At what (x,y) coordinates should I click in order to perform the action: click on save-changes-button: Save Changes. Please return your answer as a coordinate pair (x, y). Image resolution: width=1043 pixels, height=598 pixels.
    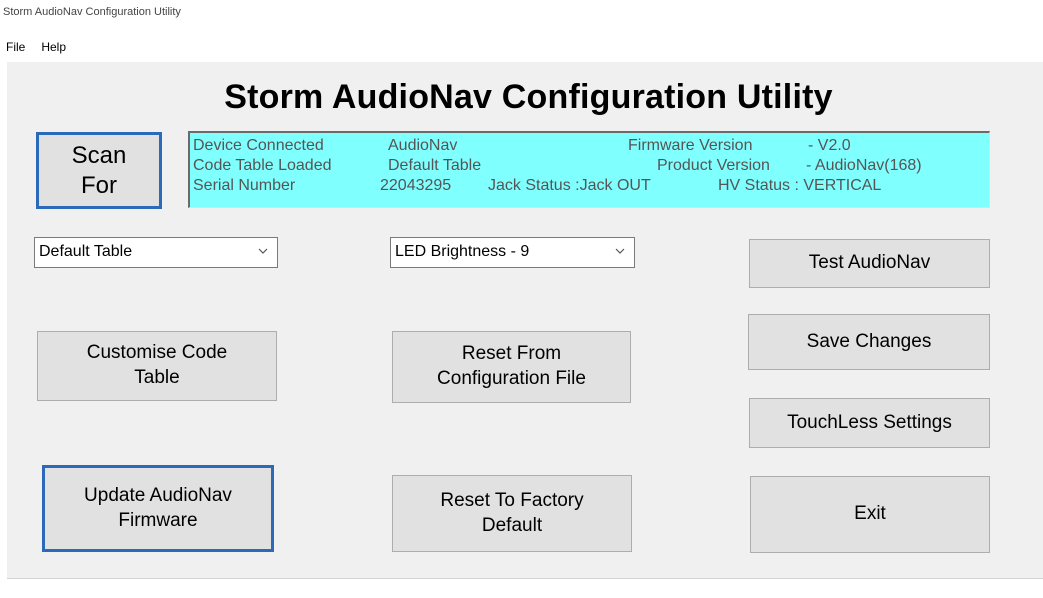
    Looking at the image, I should click on (869, 342).